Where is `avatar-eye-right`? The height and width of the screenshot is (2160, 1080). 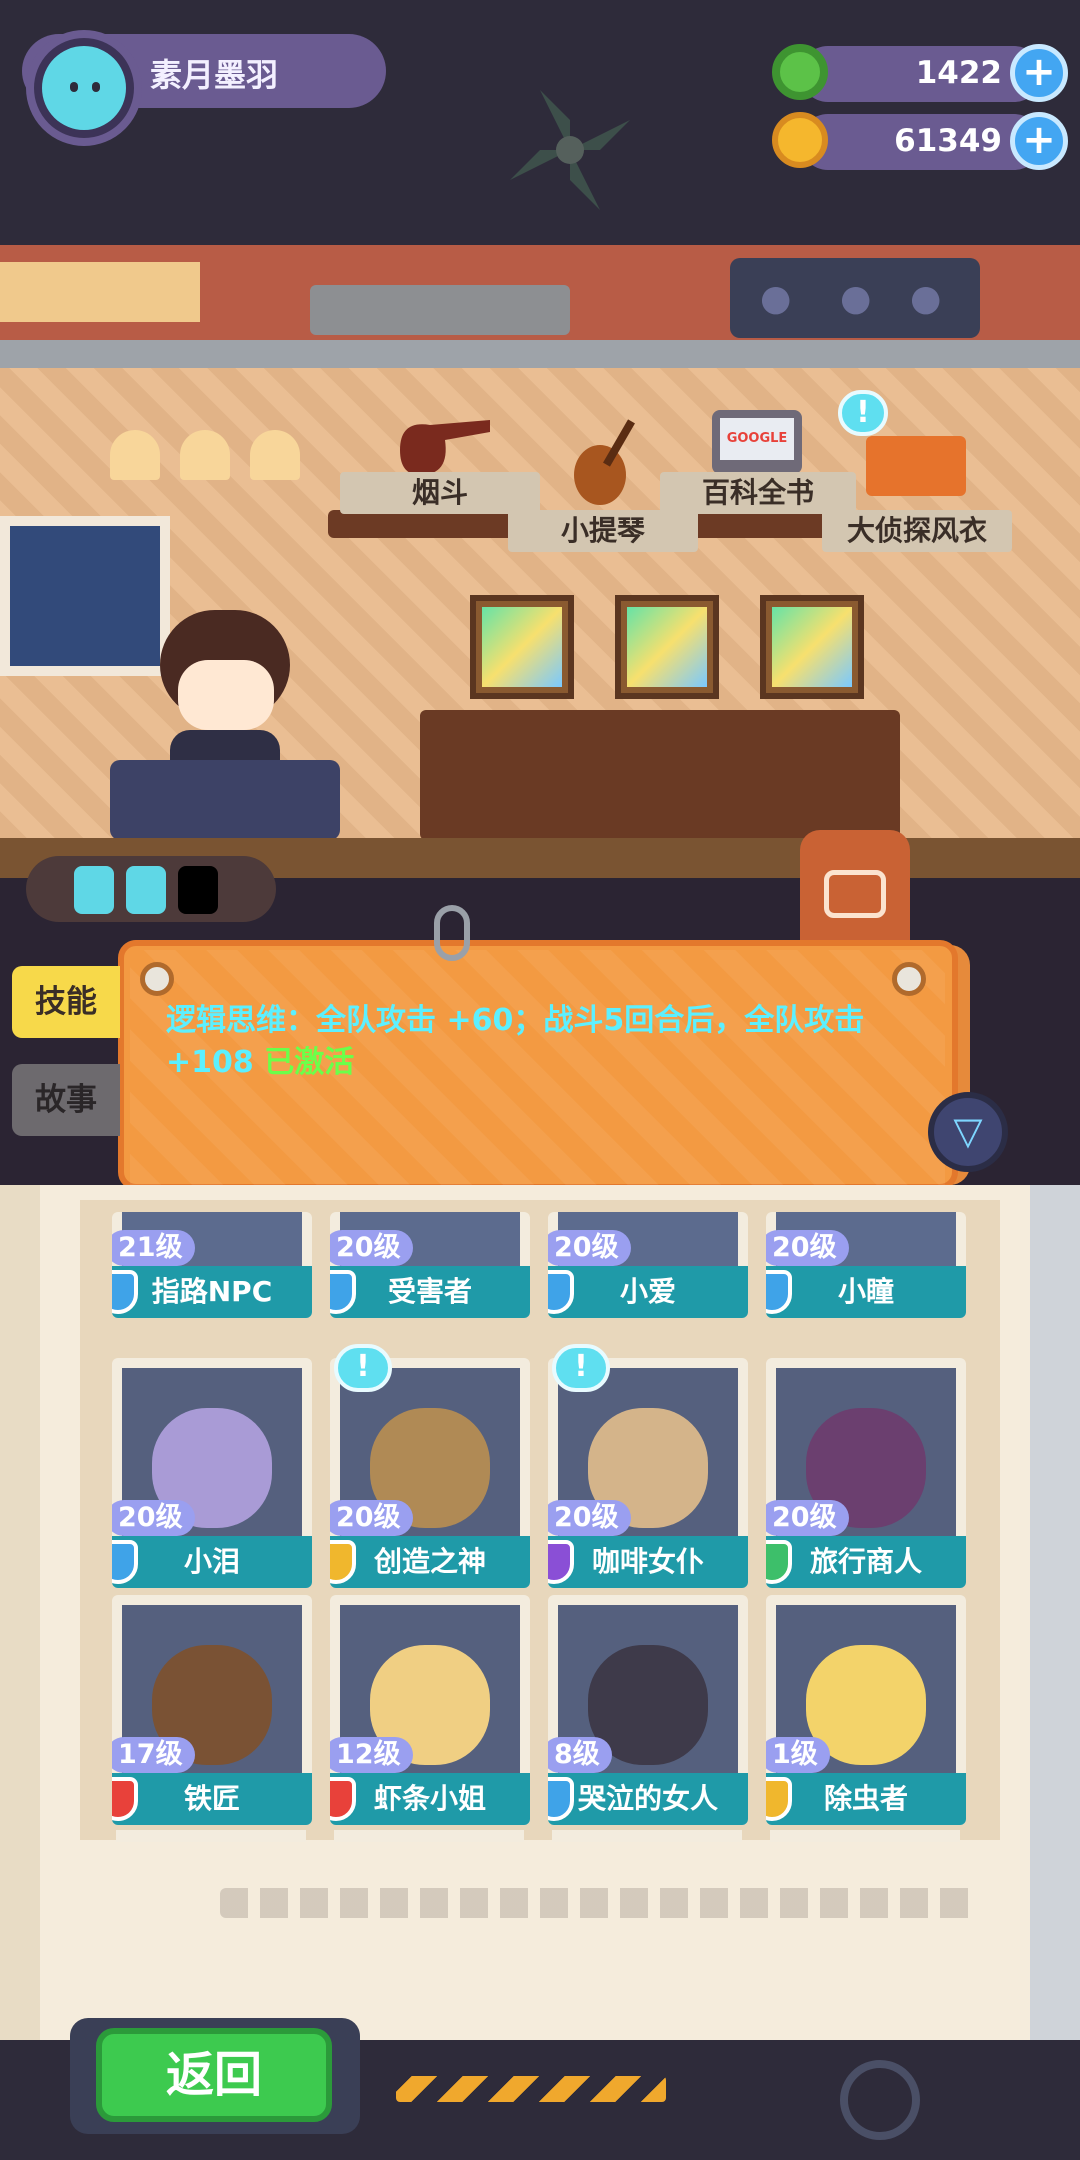 avatar-eye-right is located at coordinates (96, 87).